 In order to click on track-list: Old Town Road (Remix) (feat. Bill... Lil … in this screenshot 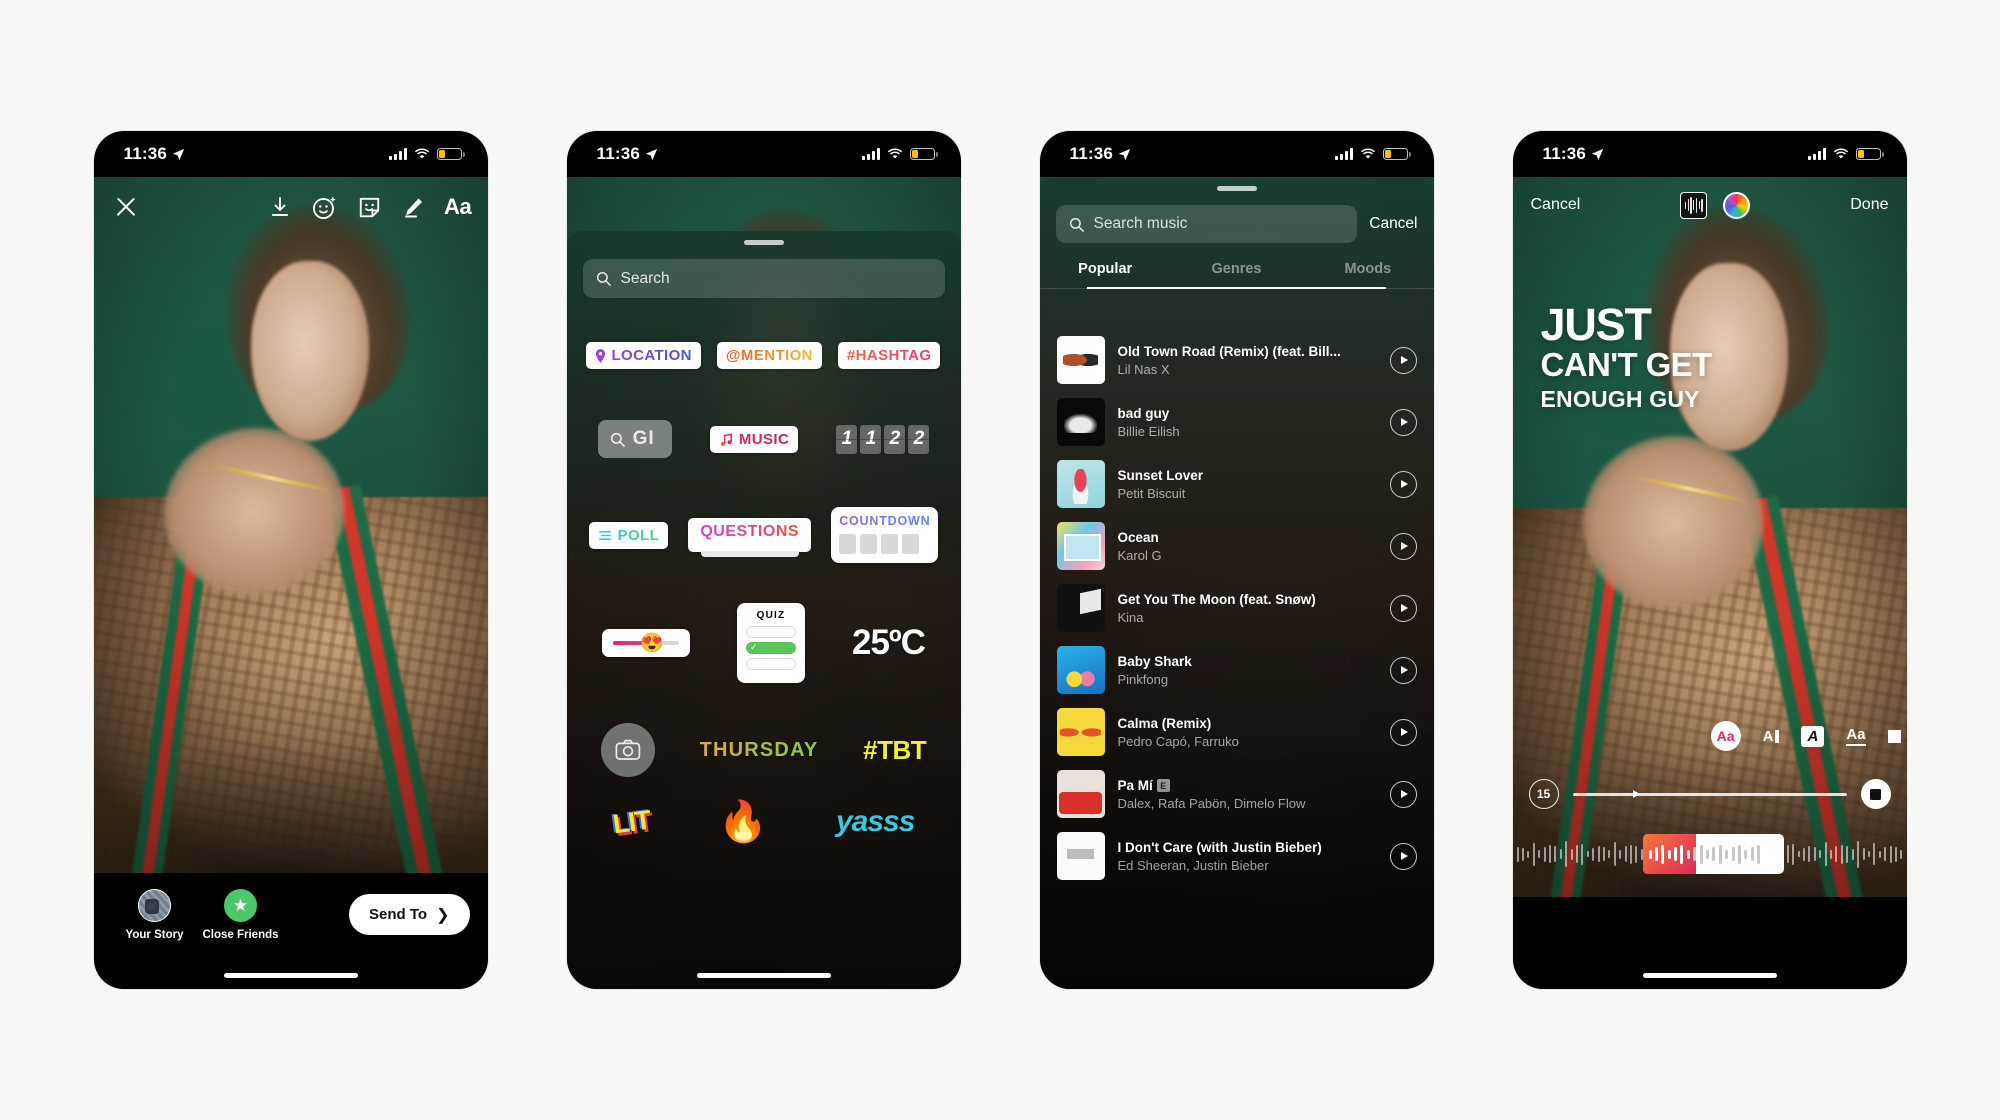, I will do `click(1237, 659)`.